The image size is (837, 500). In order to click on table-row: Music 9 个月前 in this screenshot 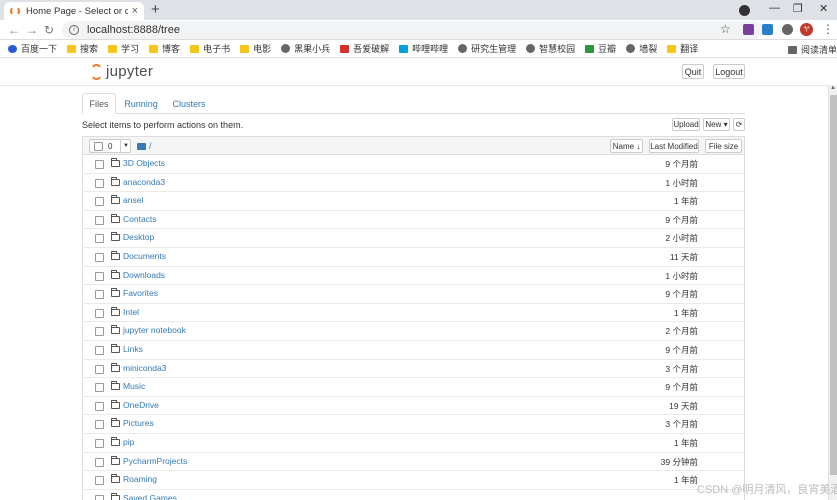, I will do `click(413, 387)`.